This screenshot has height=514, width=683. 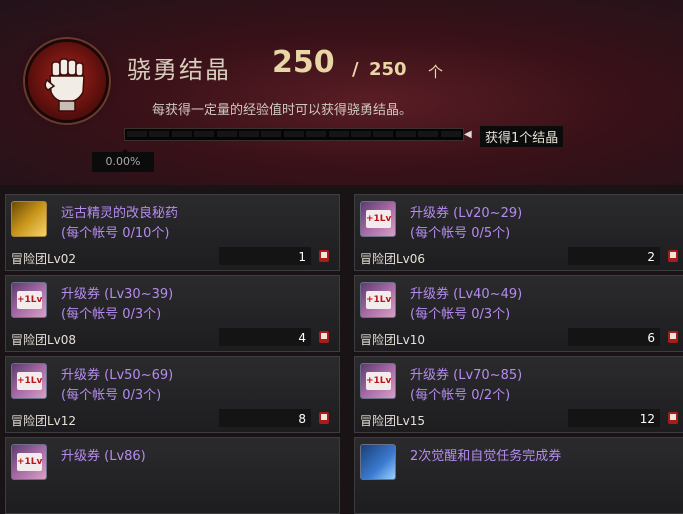 I want to click on item-name: 2次觉醒和自觉任务完成券, so click(x=486, y=456).